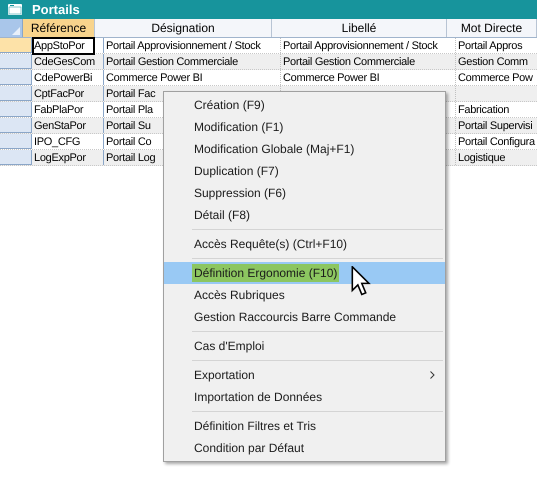 This screenshot has width=537, height=489. I want to click on menu-item: Exportation, so click(304, 375).